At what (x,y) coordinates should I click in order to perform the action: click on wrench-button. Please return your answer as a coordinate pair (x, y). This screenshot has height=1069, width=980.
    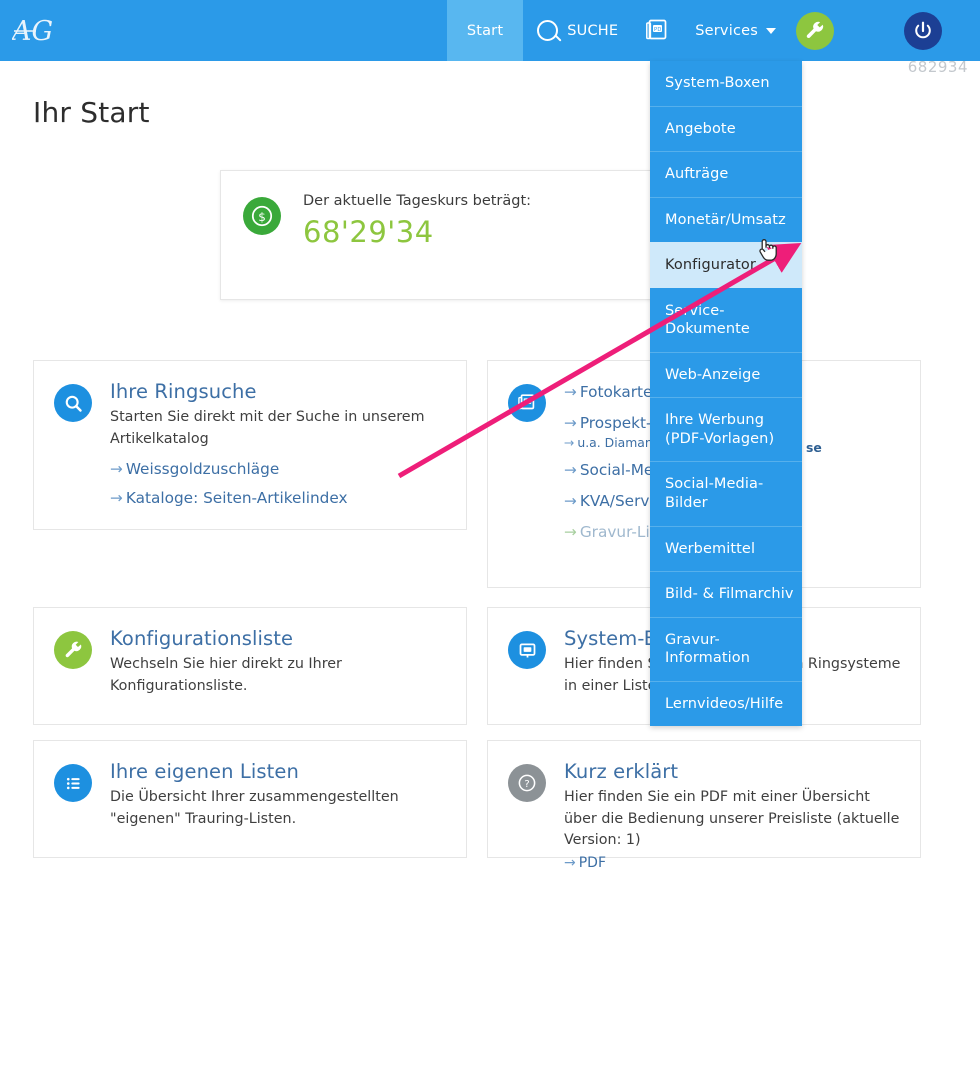
    Looking at the image, I should click on (815, 30).